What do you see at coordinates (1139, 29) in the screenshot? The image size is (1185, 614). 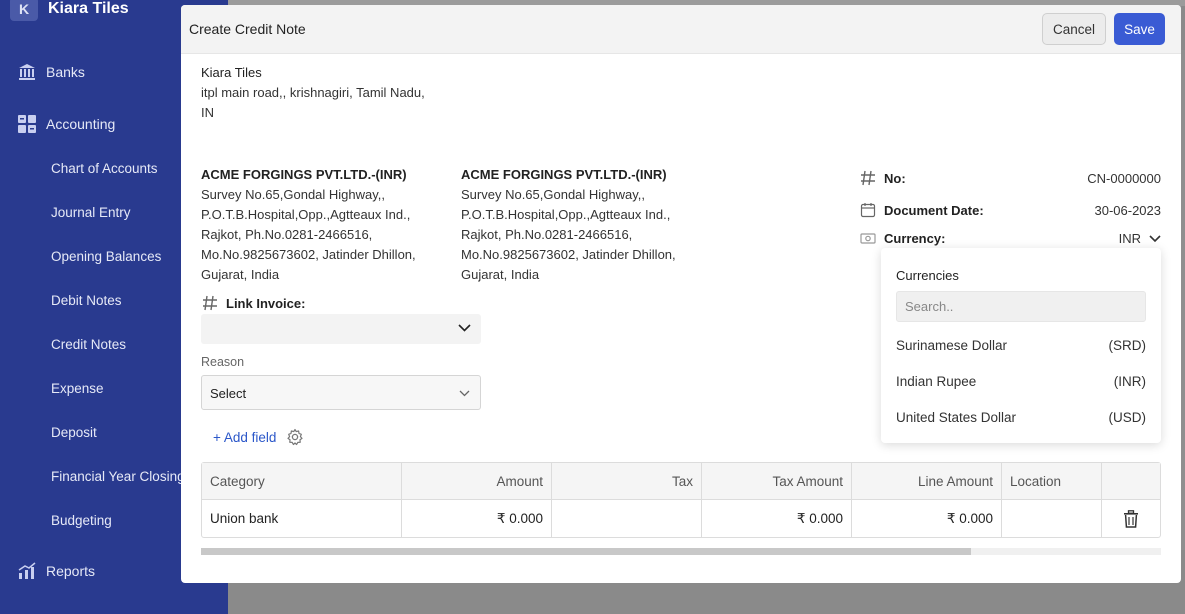 I see `save-button: Save` at bounding box center [1139, 29].